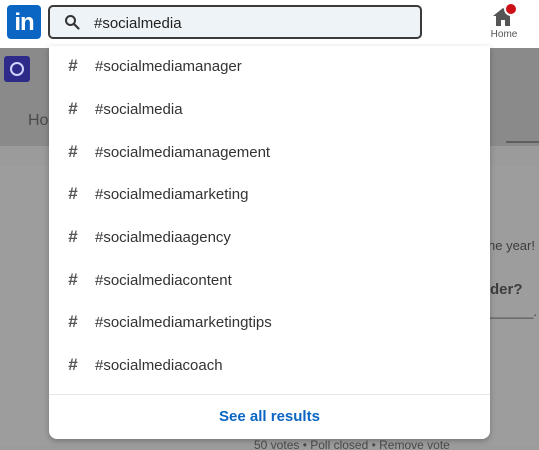 The image size is (539, 450). What do you see at coordinates (172, 194) in the screenshot?
I see `suggestion-label: #socialmediamarketing` at bounding box center [172, 194].